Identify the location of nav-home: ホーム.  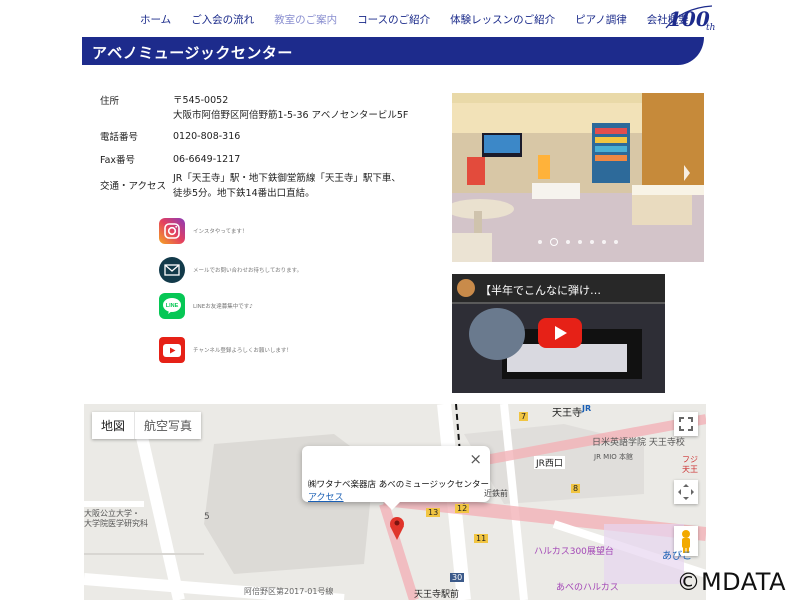
(155, 19).